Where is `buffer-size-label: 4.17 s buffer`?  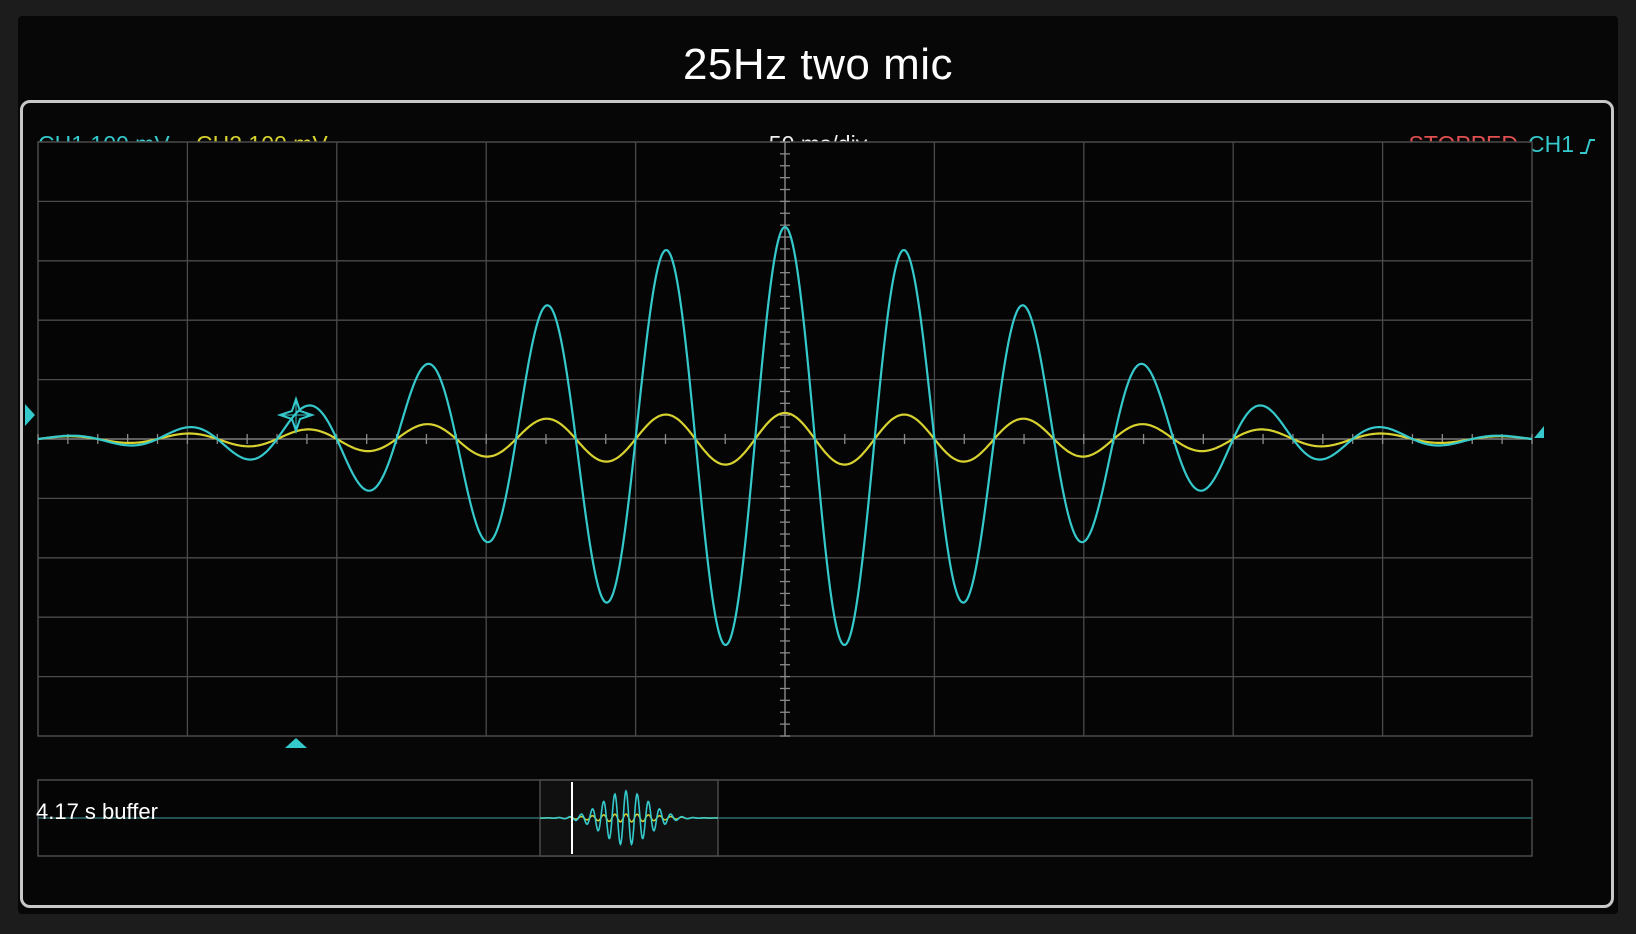
buffer-size-label: 4.17 s buffer is located at coordinates (97, 811).